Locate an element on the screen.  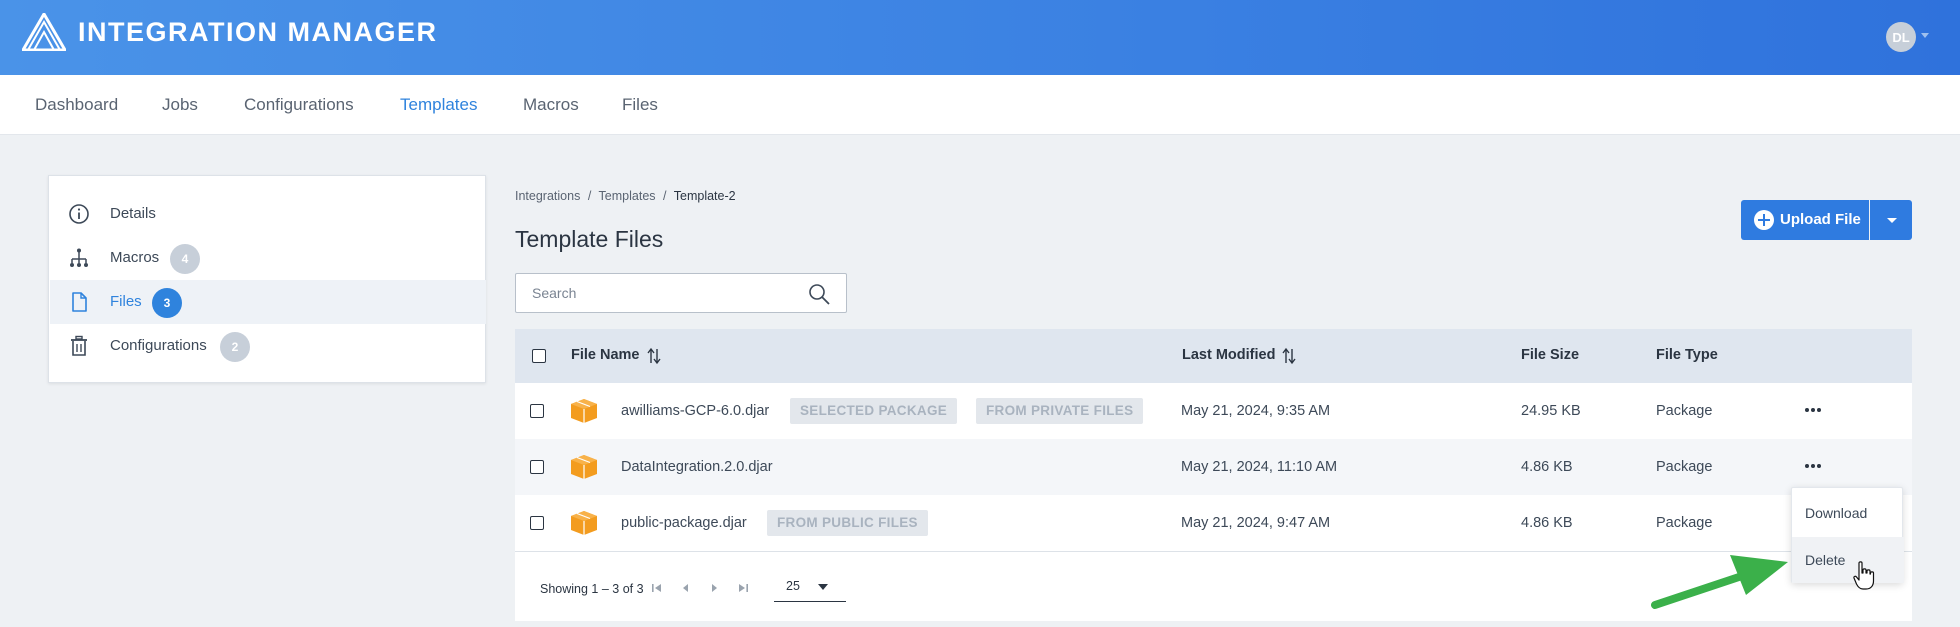
column-header-last-modified: Last Modified is located at coordinates (1228, 355).